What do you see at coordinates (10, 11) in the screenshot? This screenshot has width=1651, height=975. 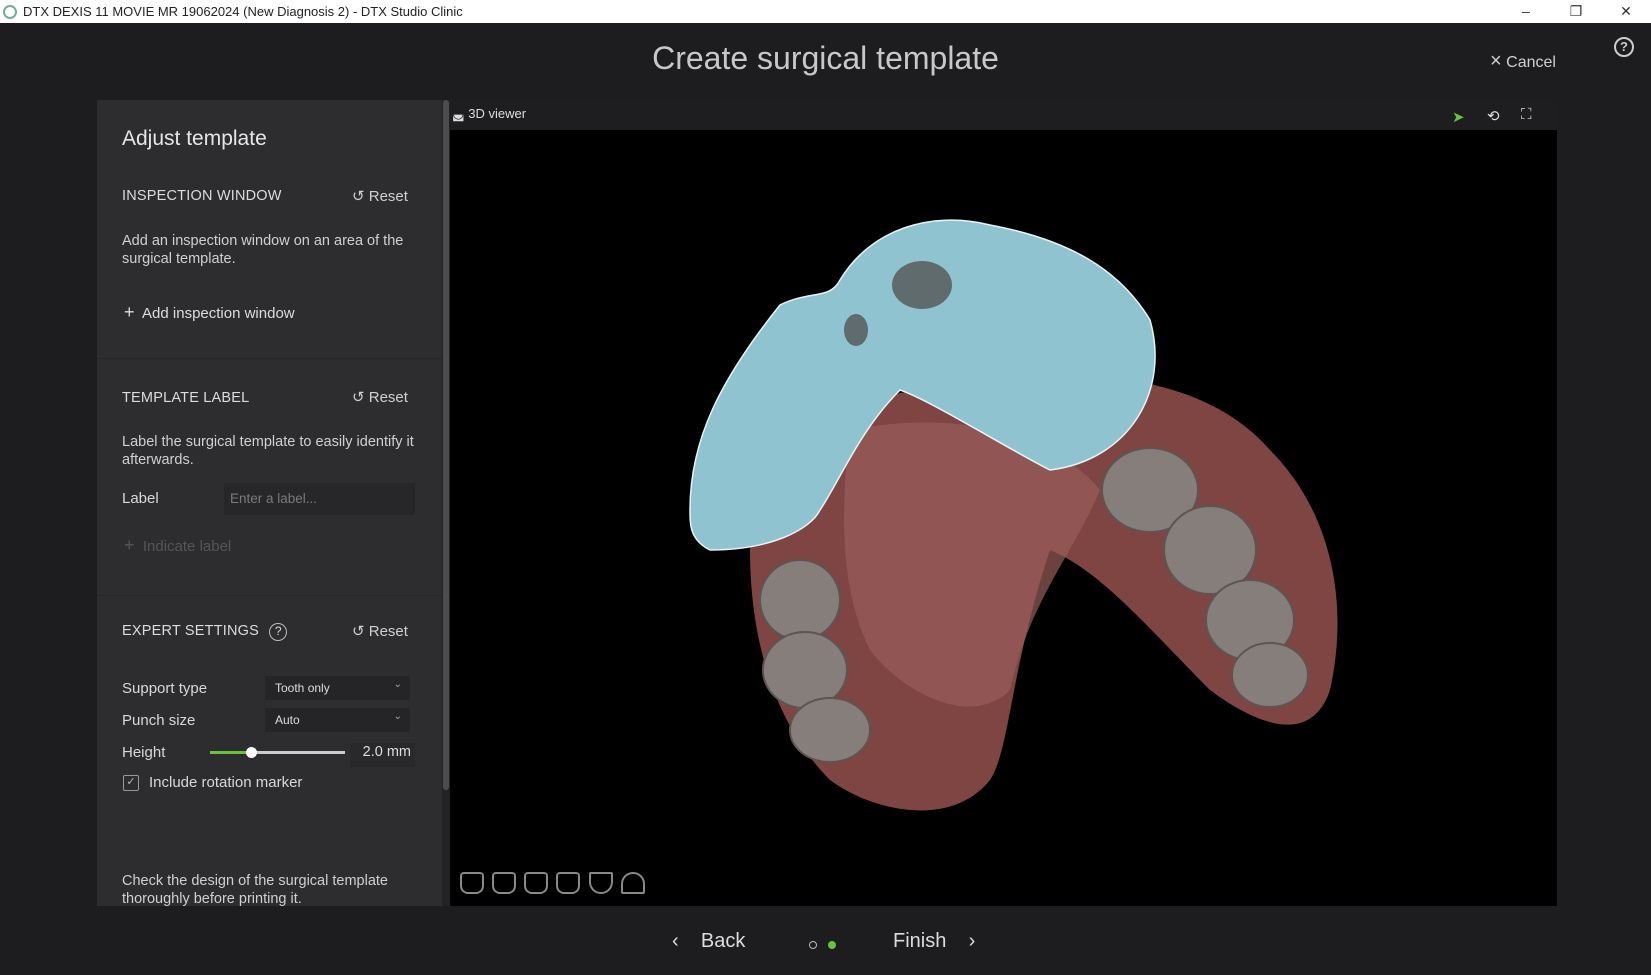 I see `app-icon` at bounding box center [10, 11].